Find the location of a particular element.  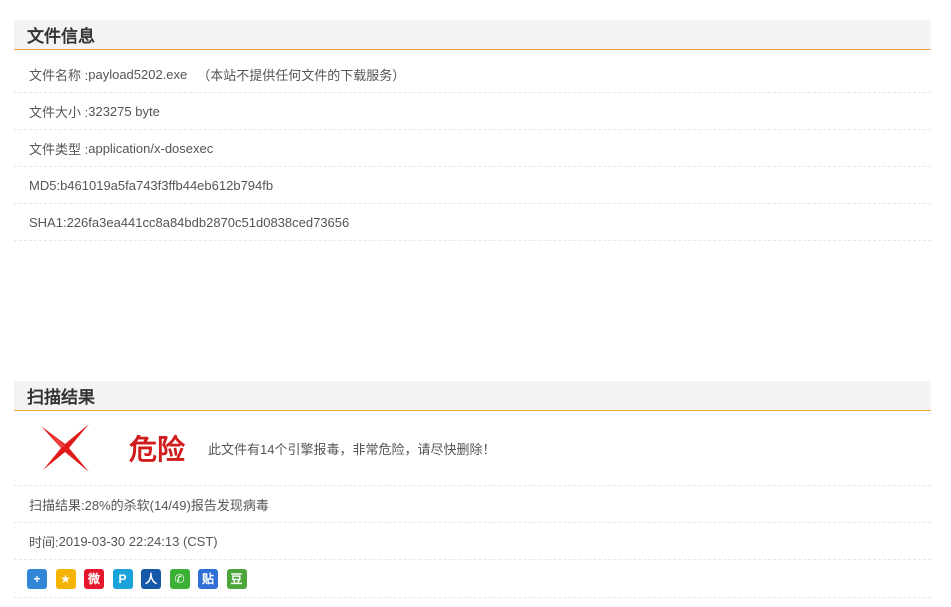

file-name-value: payload5202.exe is located at coordinates (138, 74).